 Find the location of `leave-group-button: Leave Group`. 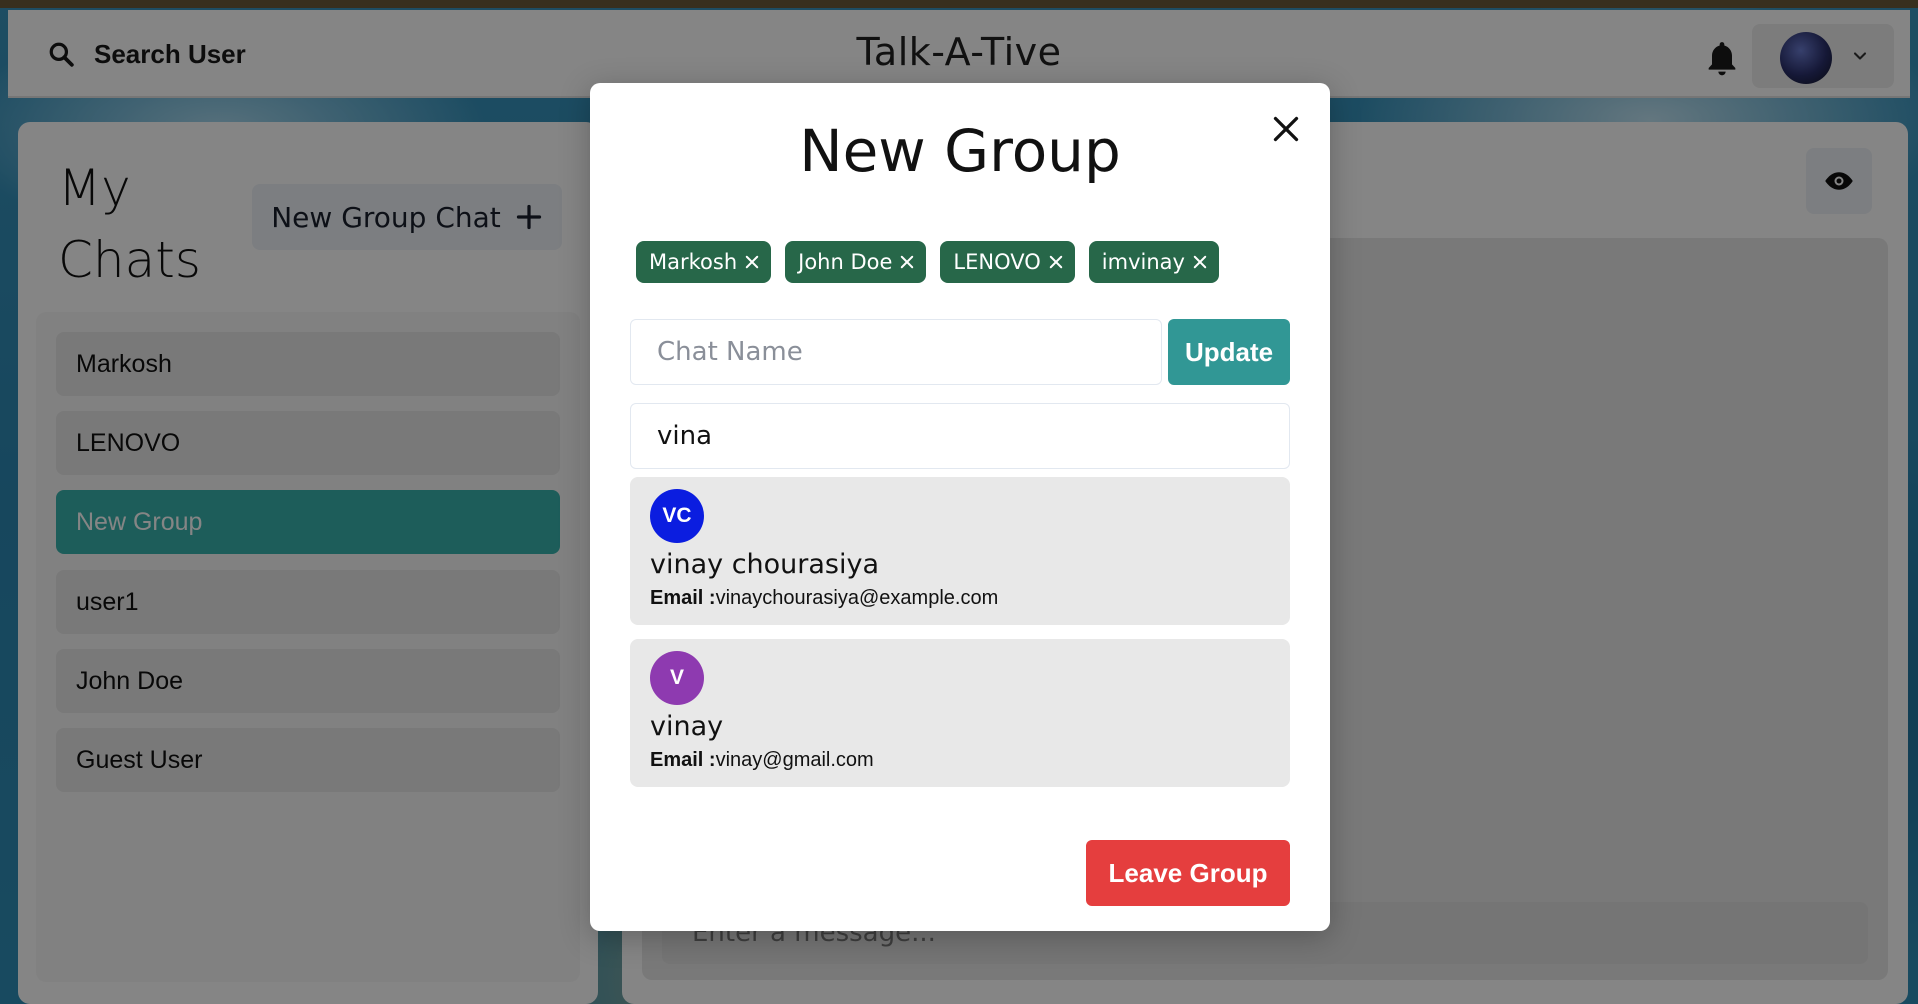

leave-group-button: Leave Group is located at coordinates (1188, 873).